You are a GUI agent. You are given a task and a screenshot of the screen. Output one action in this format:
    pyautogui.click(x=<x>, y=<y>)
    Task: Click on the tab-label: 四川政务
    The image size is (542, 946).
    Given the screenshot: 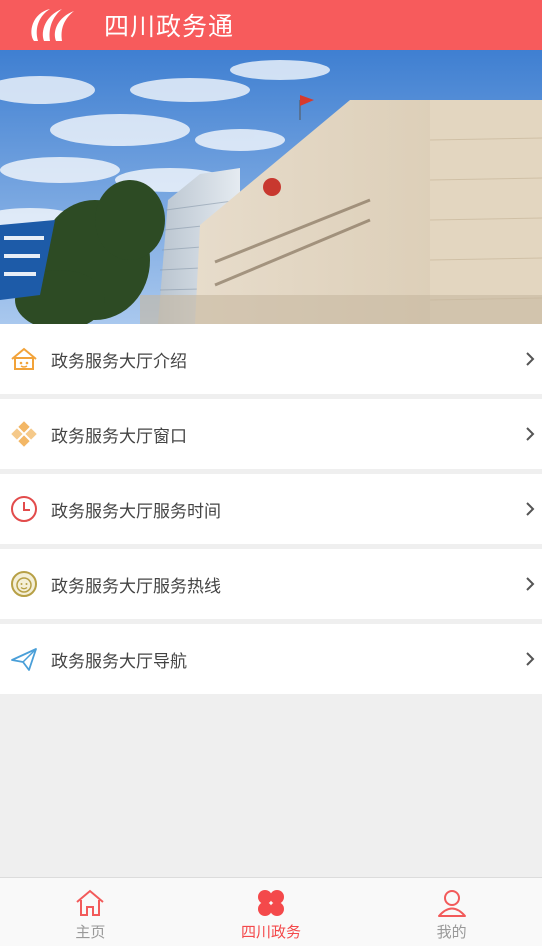 What is the action you would take?
    pyautogui.click(x=271, y=932)
    